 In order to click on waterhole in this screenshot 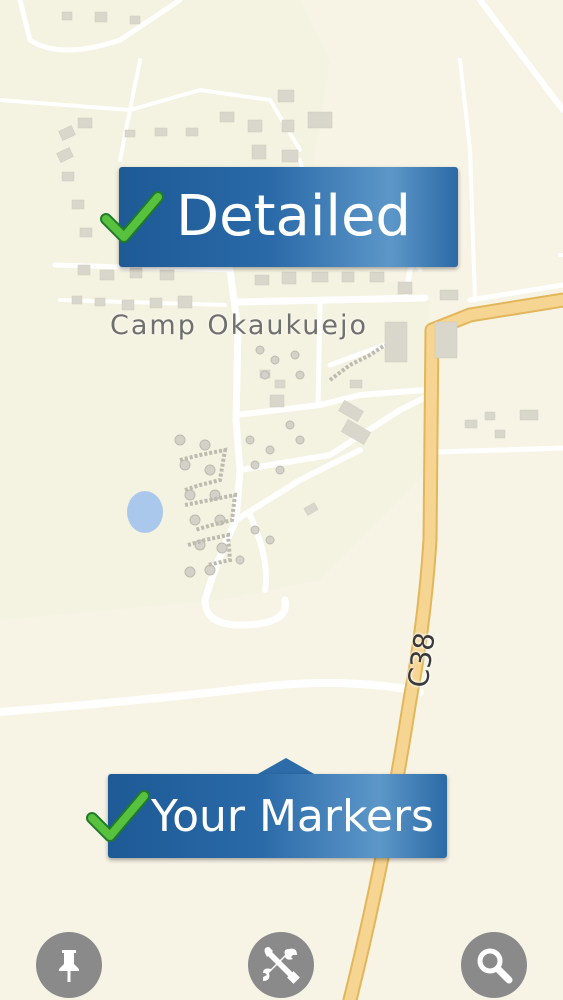, I will do `click(145, 512)`.